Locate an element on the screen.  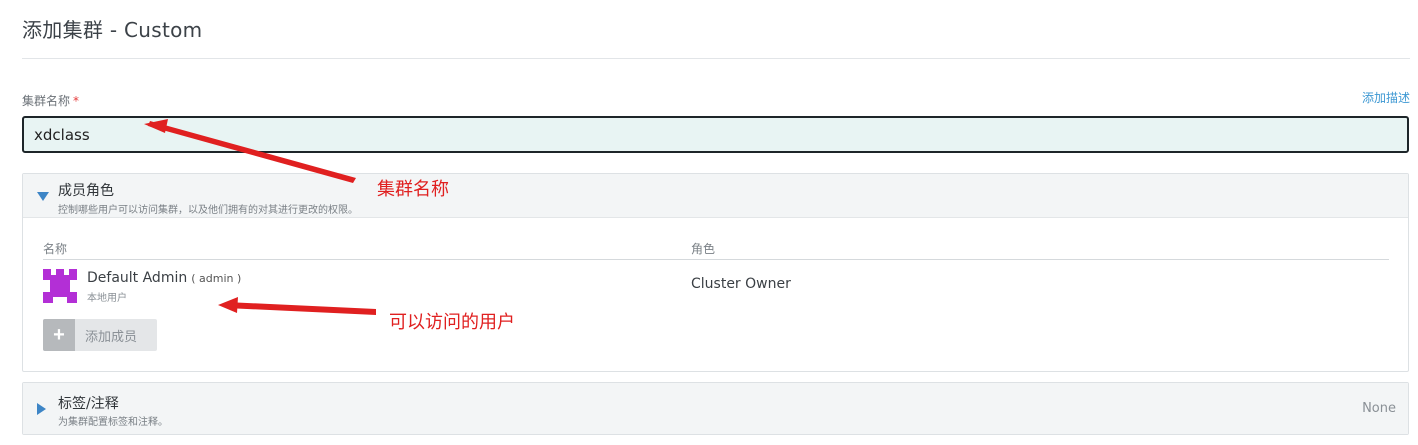
members-panel-subtitle: 控制哪些用户可以访问集群，以及他们拥有的对其进行更改的权限。 is located at coordinates (208, 210).